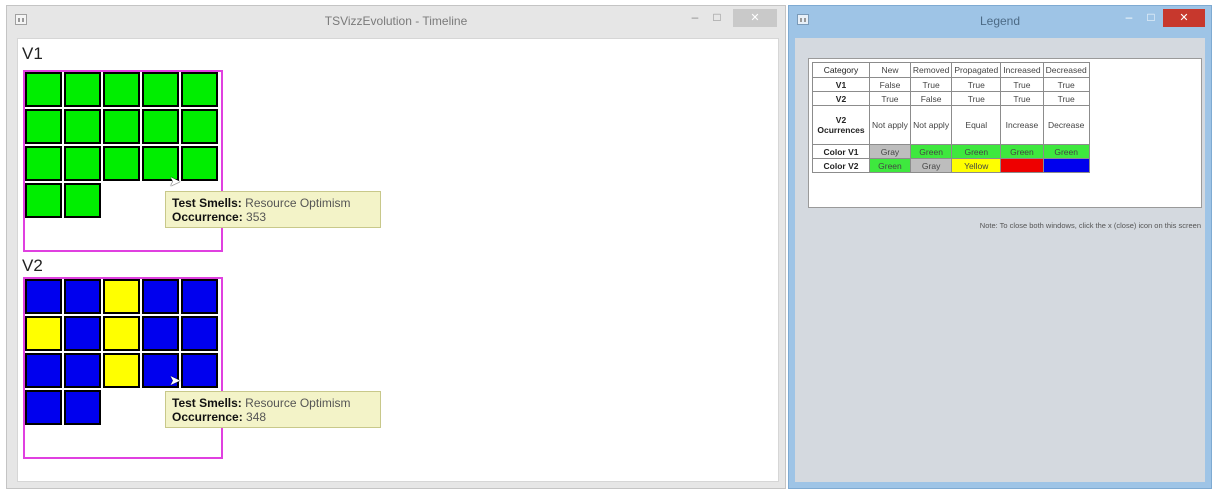 This screenshot has height=493, width=1216. I want to click on legend-header-cell: New, so click(890, 70).